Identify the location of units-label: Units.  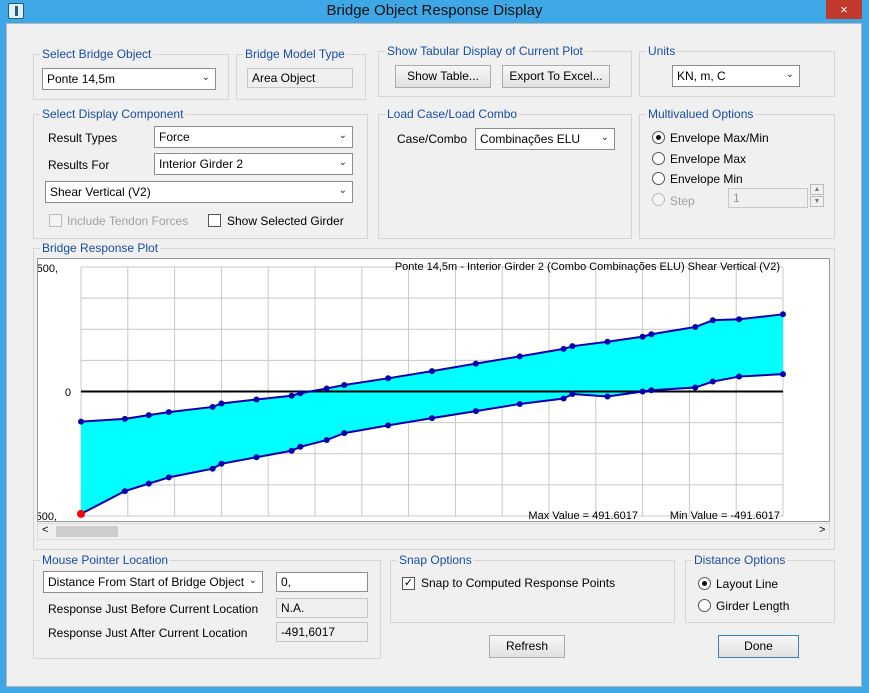
(662, 51).